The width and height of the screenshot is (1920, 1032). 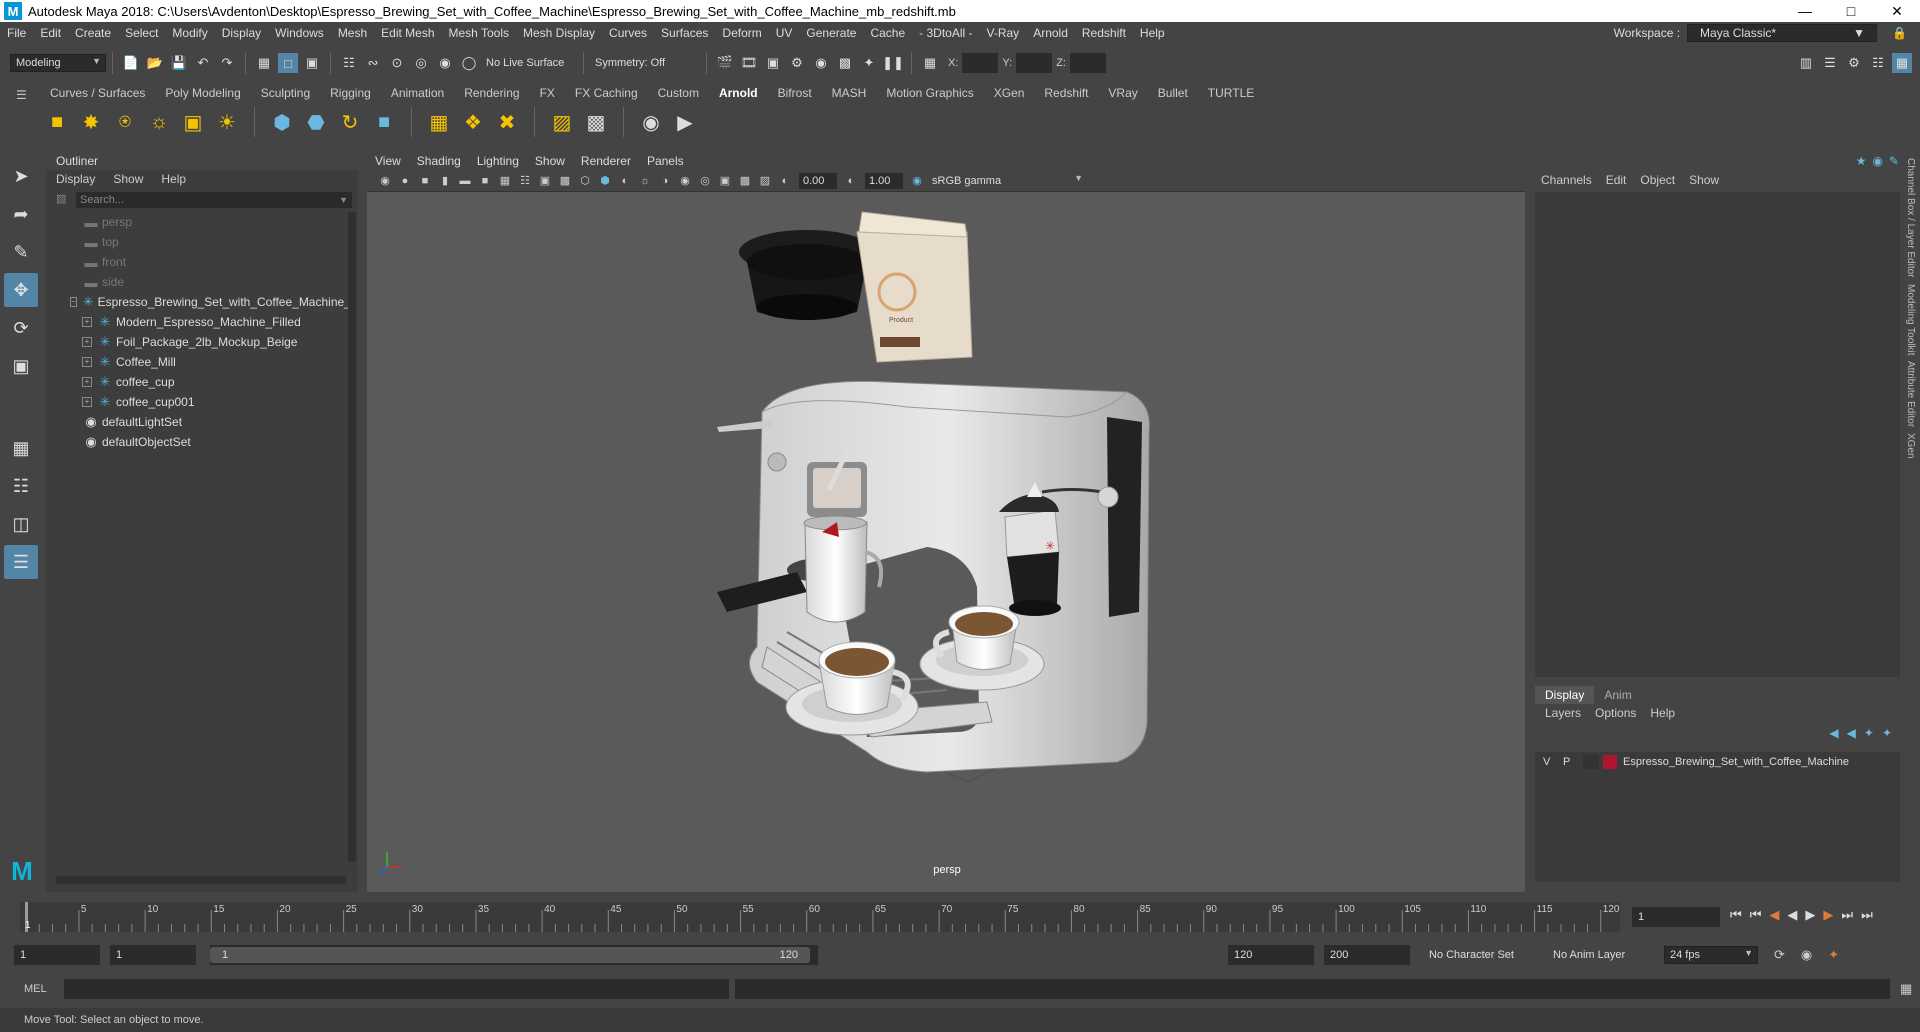 What do you see at coordinates (980, 63) in the screenshot?
I see `x-field` at bounding box center [980, 63].